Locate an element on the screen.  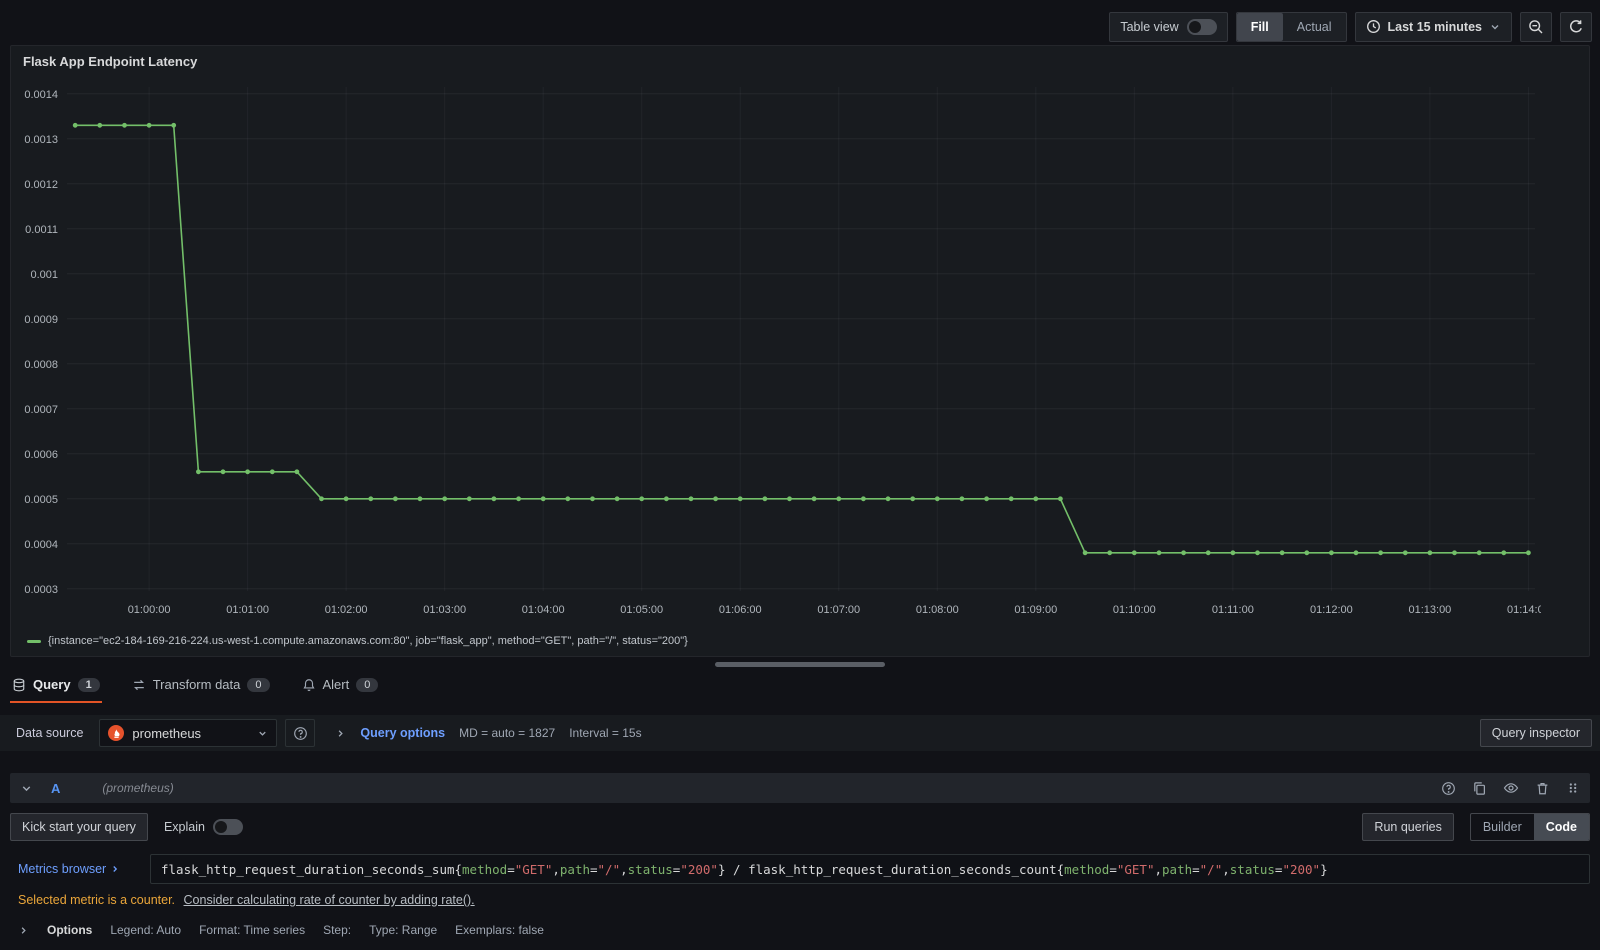
svg-text: 01:02:00 is located at coordinates (346, 610).